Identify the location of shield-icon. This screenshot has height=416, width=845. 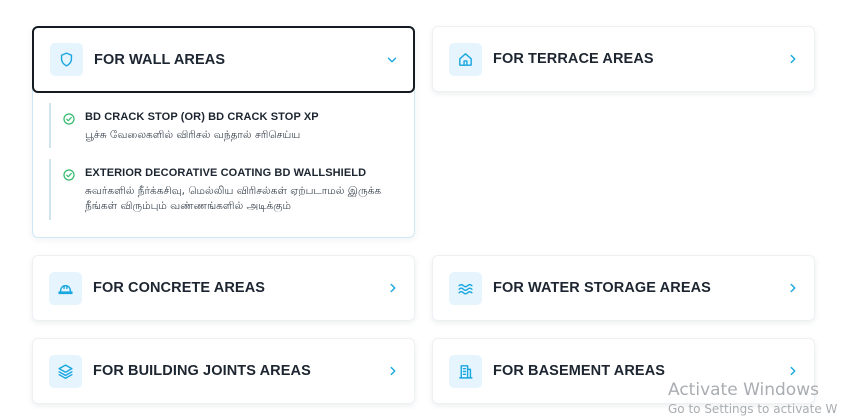
(66, 59).